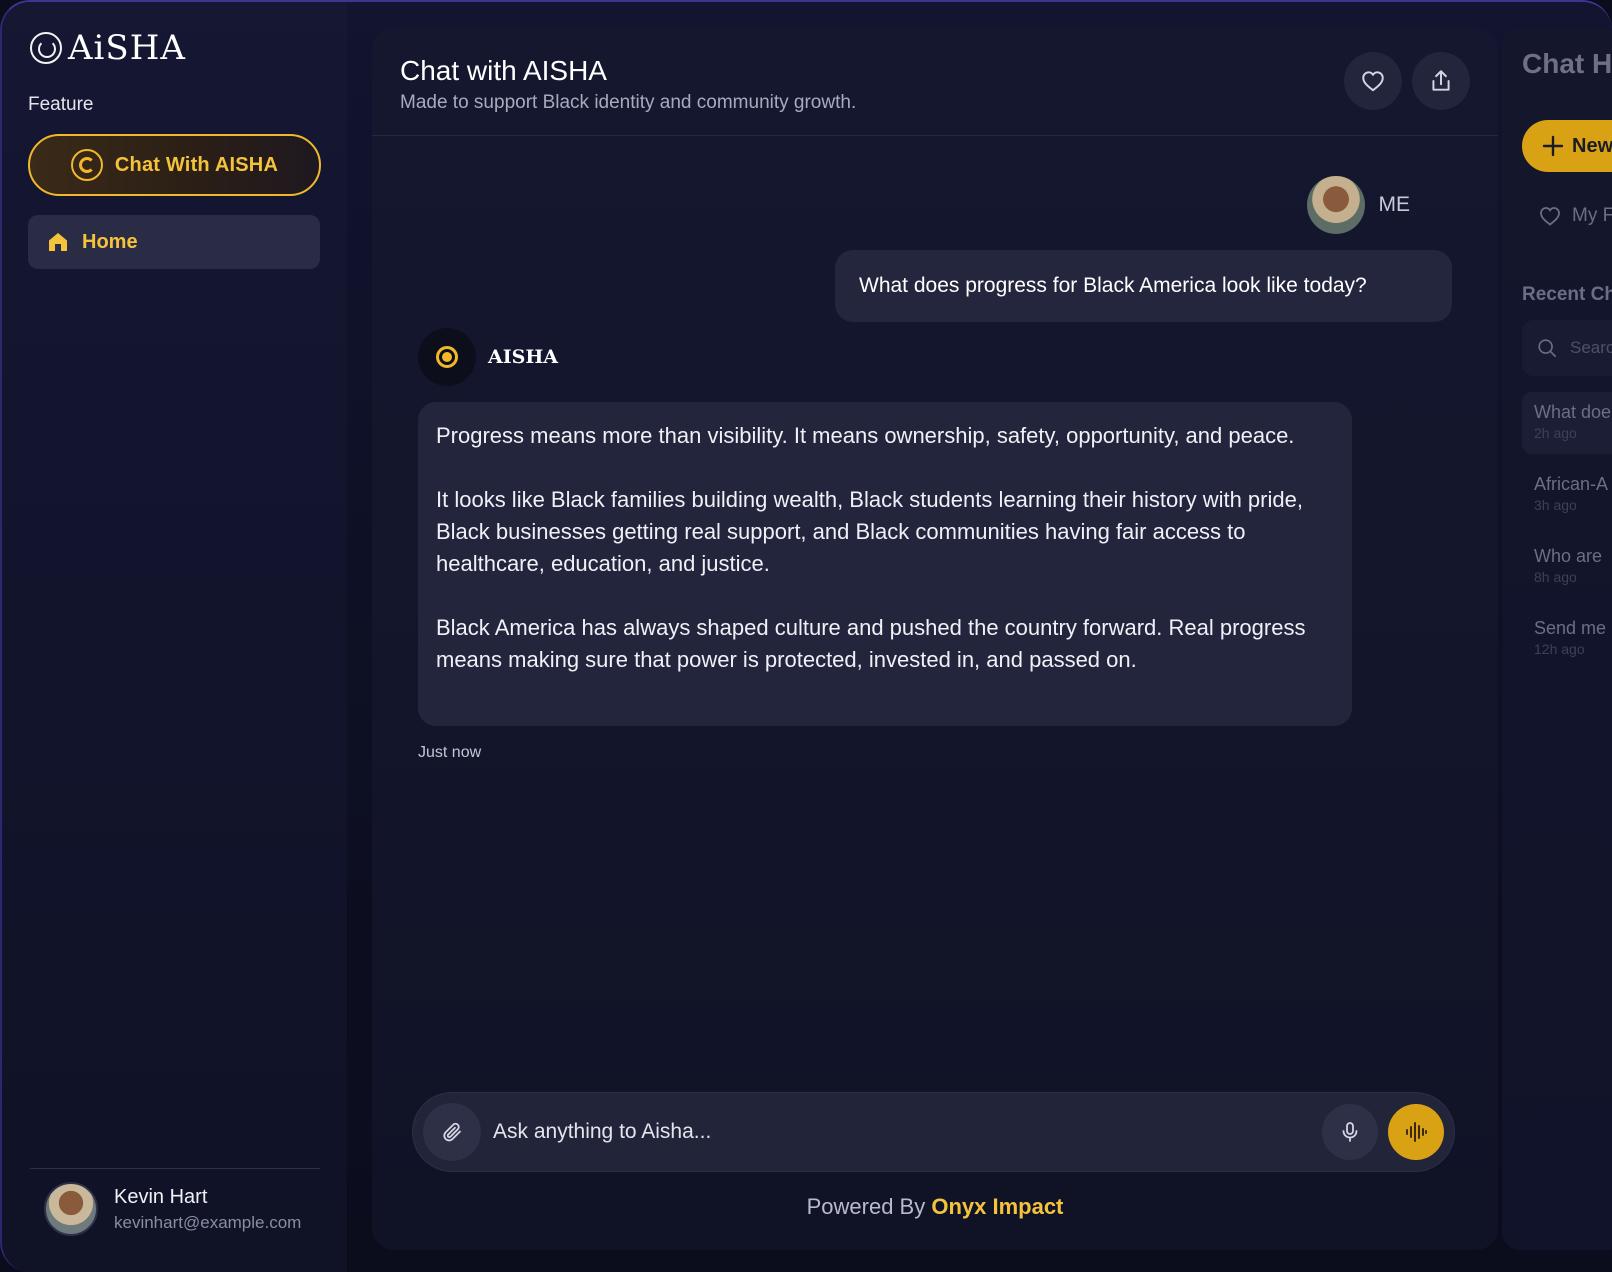 The image size is (1612, 1272). I want to click on recent-chat-item: Who are 8h ago, so click(1567, 567).